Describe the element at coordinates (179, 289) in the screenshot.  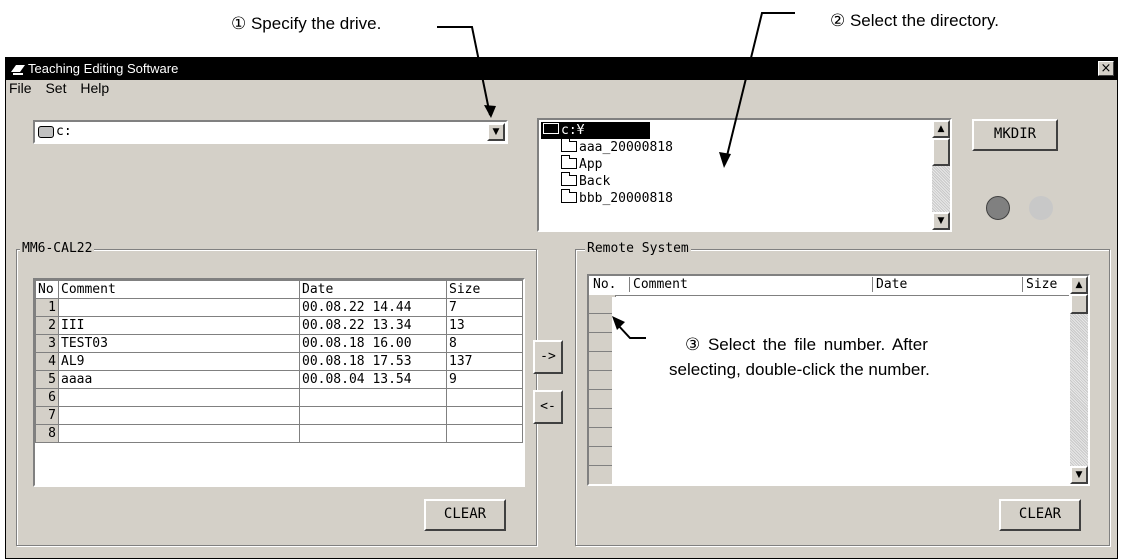
I see `col-comment: Comment` at that location.